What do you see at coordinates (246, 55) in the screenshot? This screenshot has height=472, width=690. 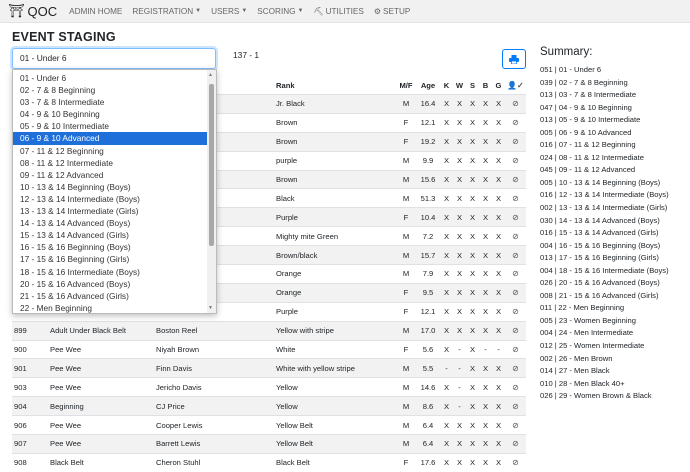 I see `range-label: 137 - 1` at bounding box center [246, 55].